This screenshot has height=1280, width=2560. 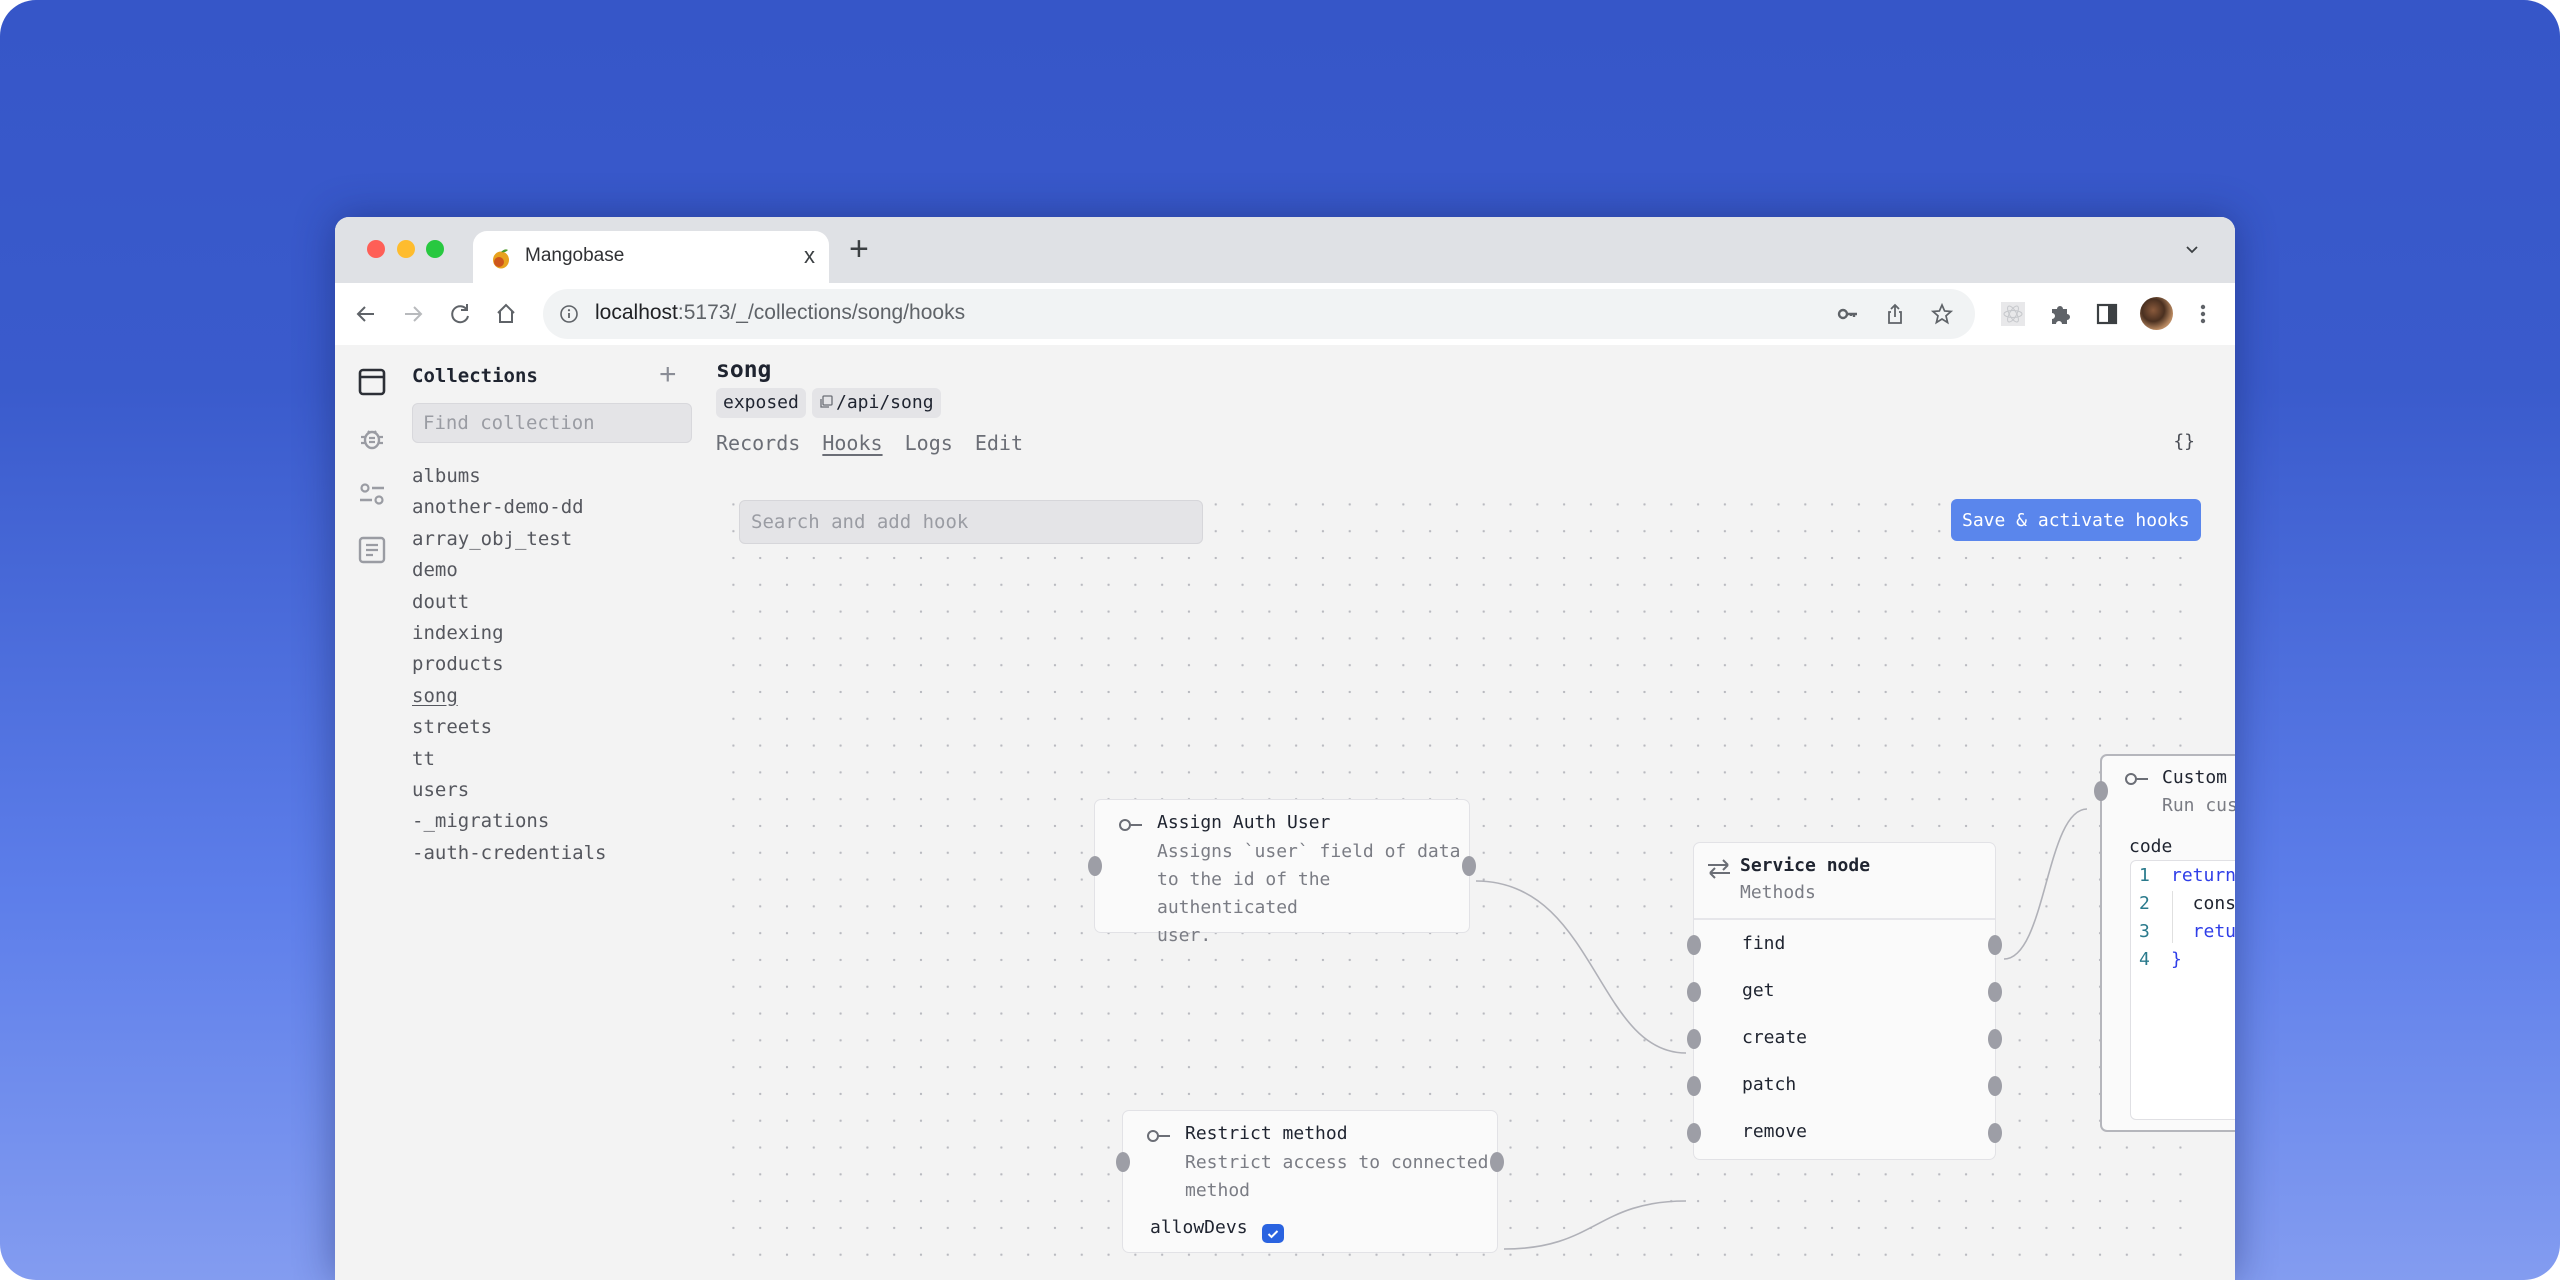 What do you see at coordinates (651, 257) in the screenshot?
I see `browser-tab: Mangobase x` at bounding box center [651, 257].